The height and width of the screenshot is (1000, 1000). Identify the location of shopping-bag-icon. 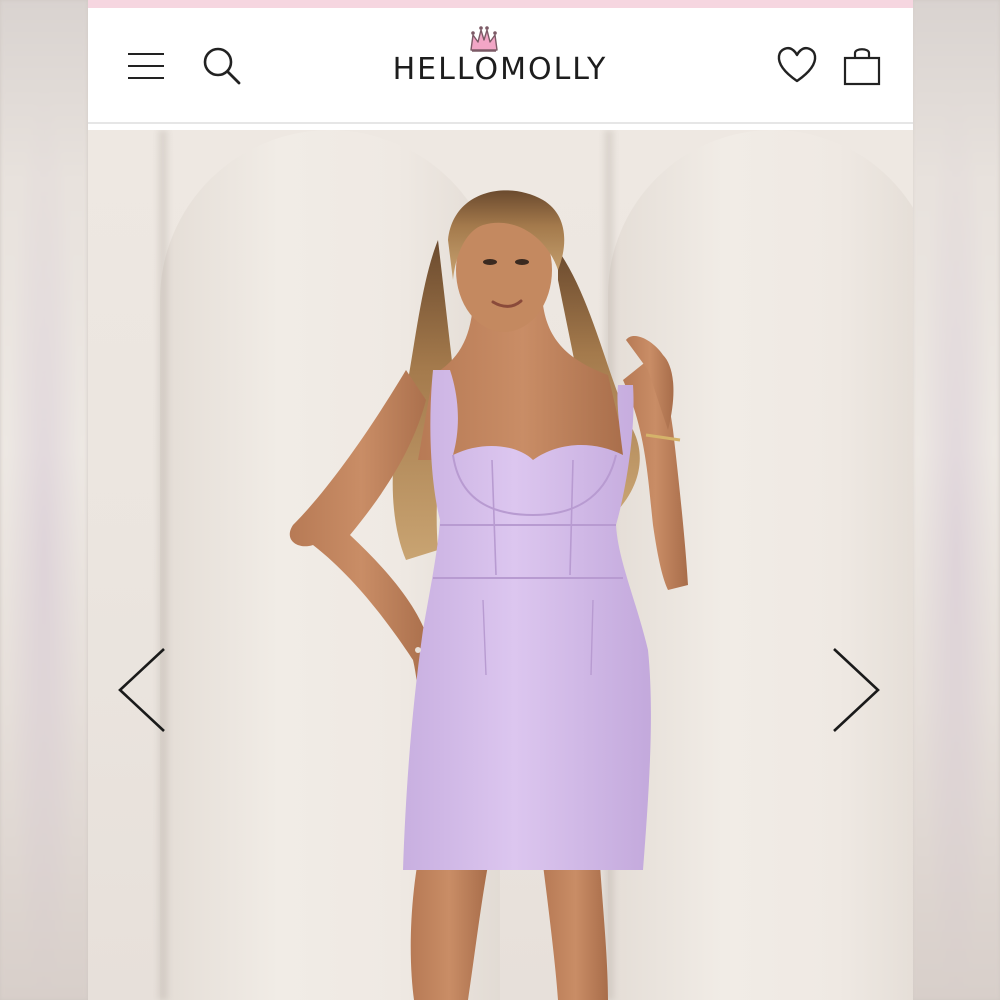
(862, 66).